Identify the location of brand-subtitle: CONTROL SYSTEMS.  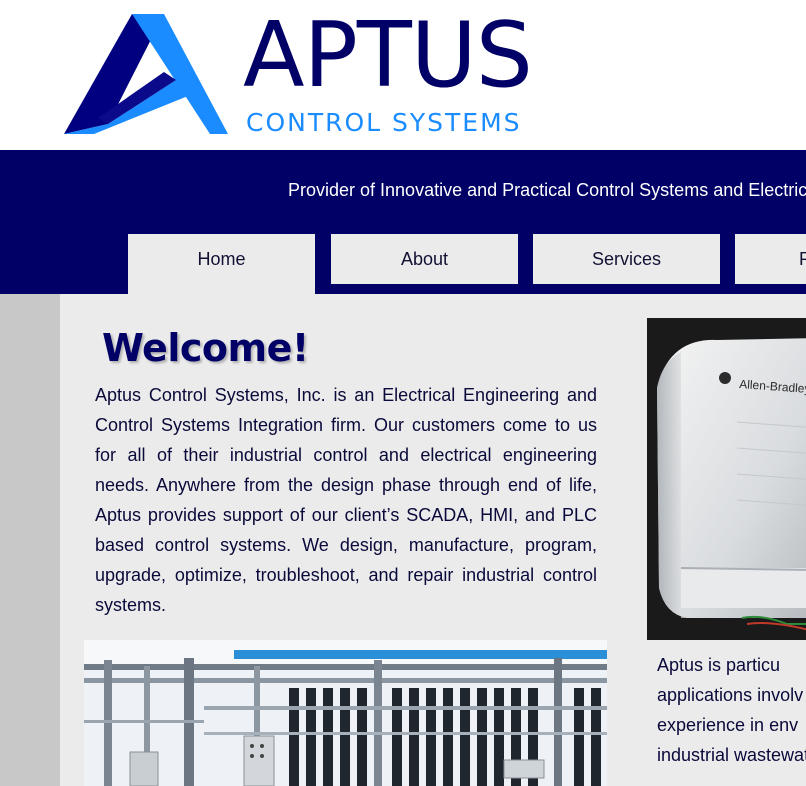
(384, 122).